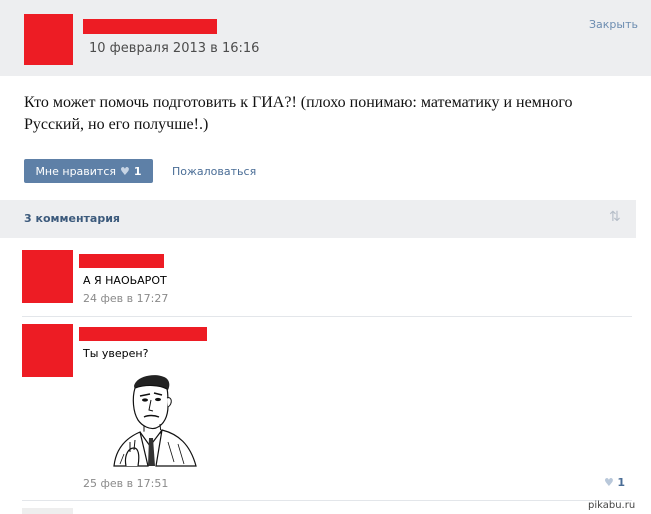 This screenshot has height=514, width=651. I want to click on report-link: Пожаловаться, so click(214, 171).